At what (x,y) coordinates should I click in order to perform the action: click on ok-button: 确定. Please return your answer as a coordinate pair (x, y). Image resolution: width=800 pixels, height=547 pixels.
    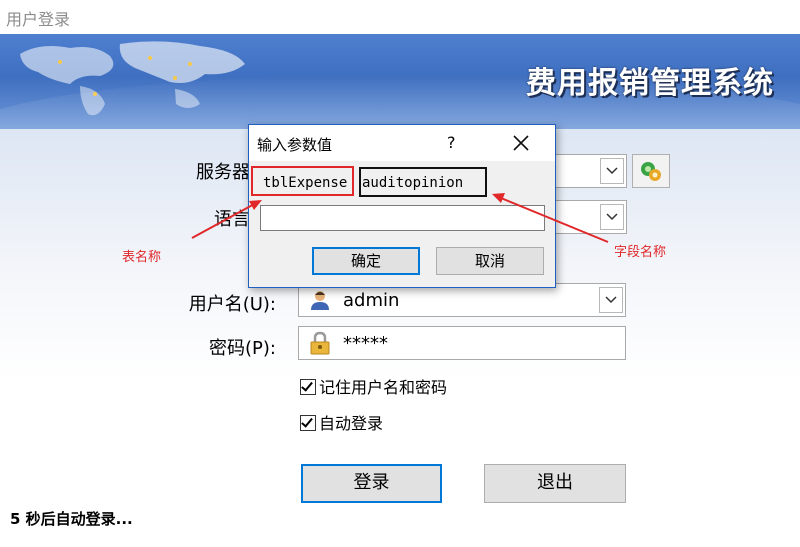
    Looking at the image, I should click on (366, 261).